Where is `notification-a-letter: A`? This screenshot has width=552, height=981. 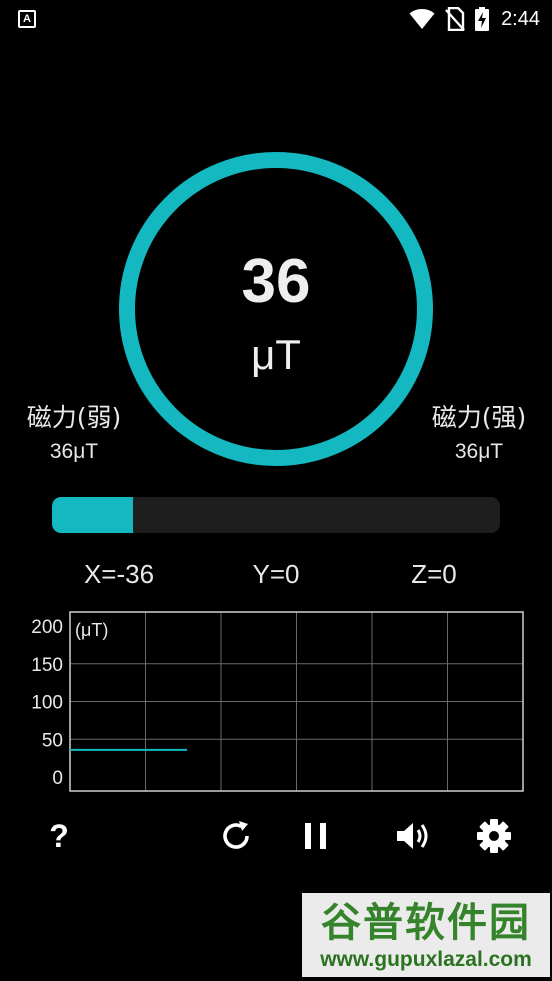
notification-a-letter: A is located at coordinates (27, 19).